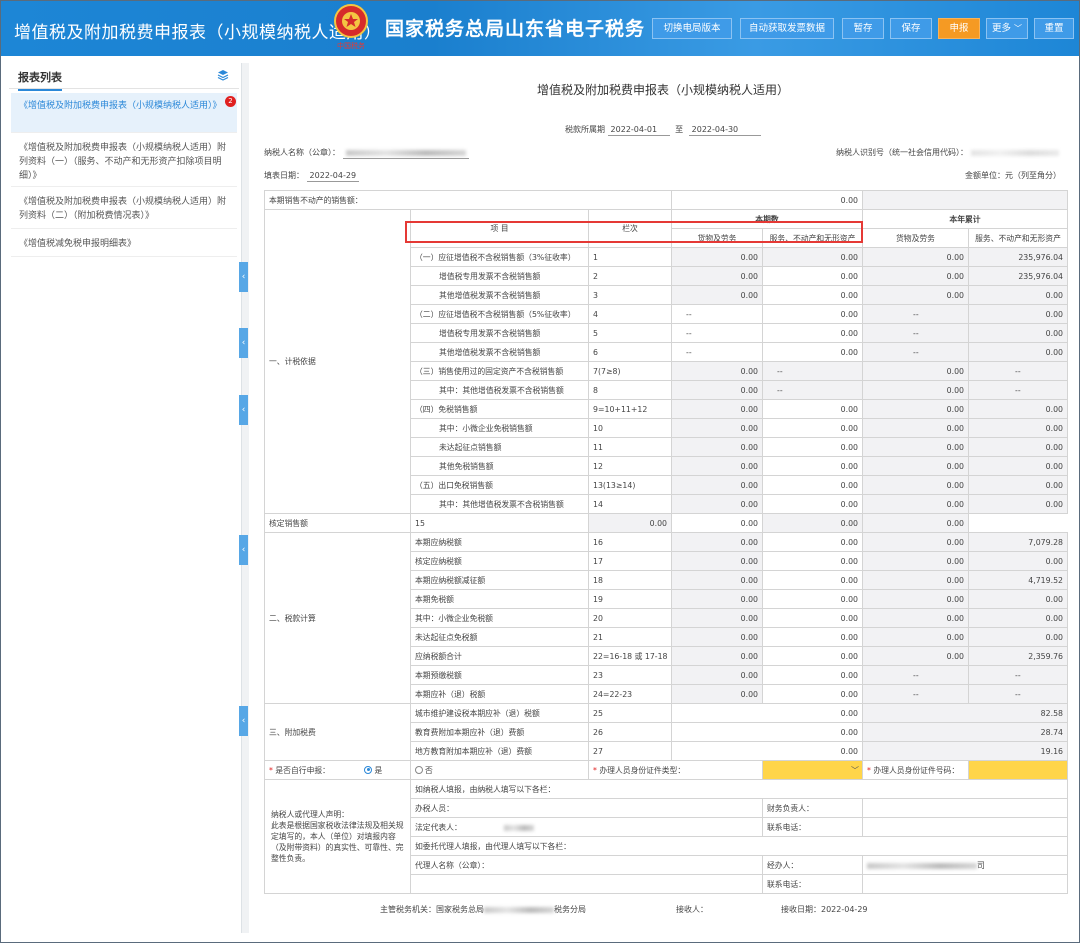 This screenshot has width=1080, height=943. I want to click on radio-yes-label: 是, so click(378, 770).